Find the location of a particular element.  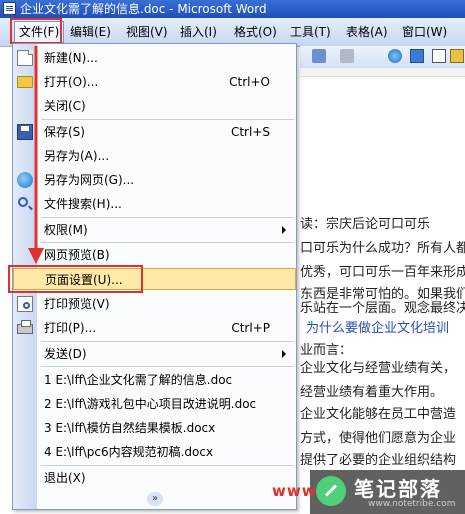

insert-table-icon is located at coordinates (439, 56).